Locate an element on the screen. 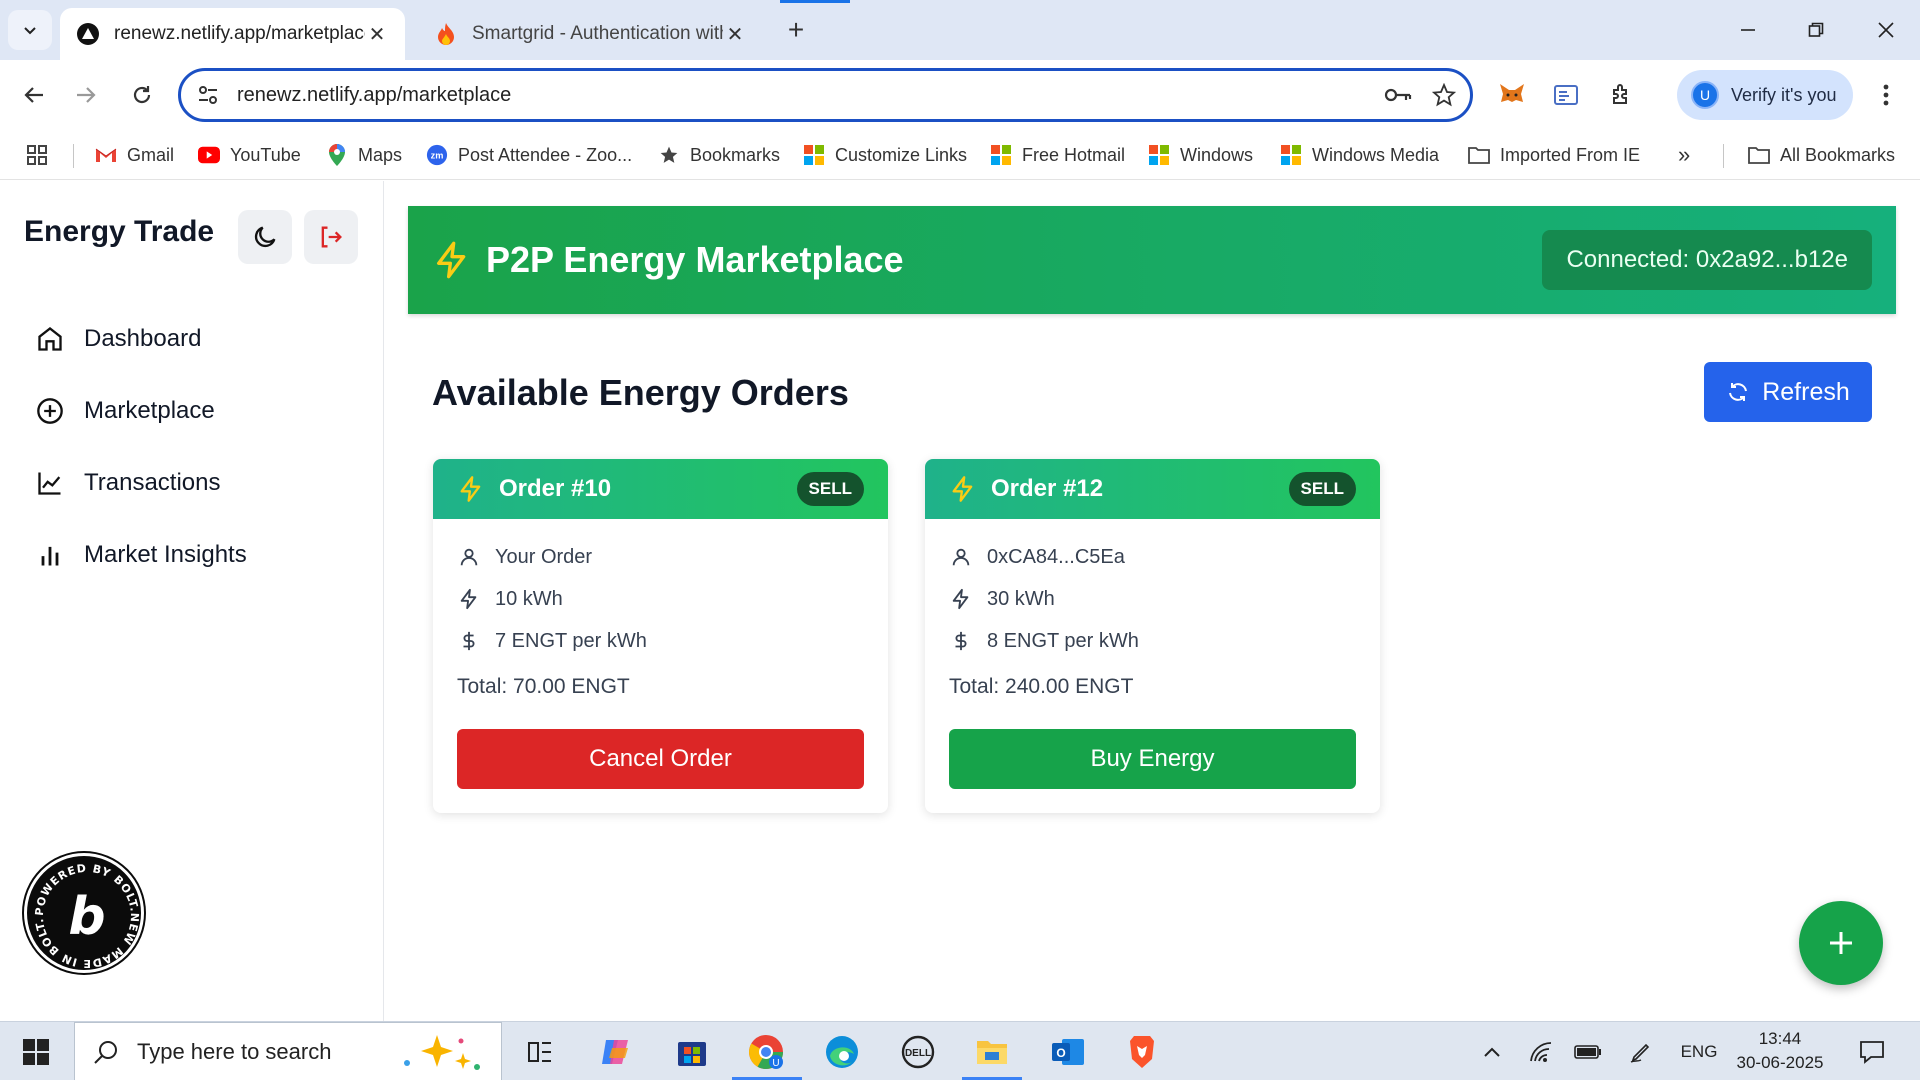 This screenshot has height=1080, width=1920. bookmark-label: Maps is located at coordinates (380, 154).